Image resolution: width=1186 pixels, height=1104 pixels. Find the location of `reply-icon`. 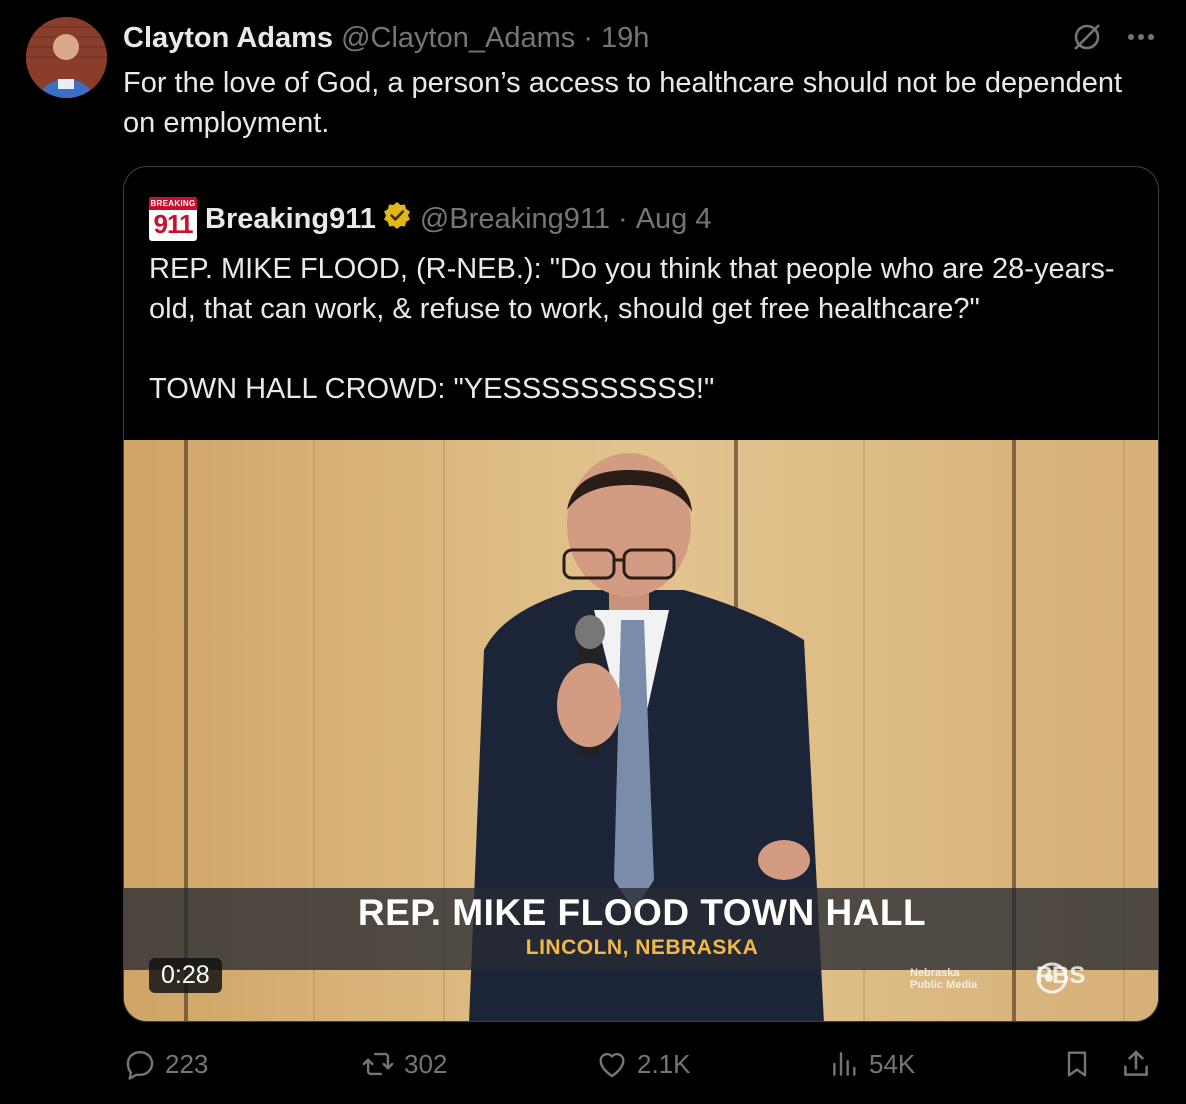

reply-icon is located at coordinates (140, 1065).